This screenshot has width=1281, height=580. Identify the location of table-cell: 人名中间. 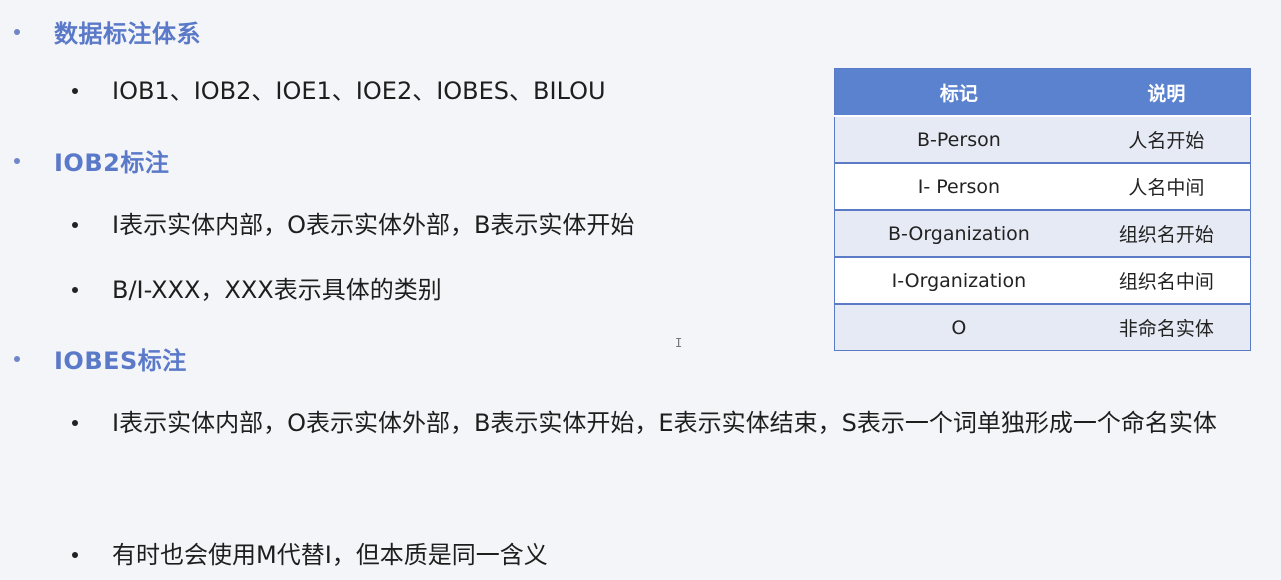
(1166, 186).